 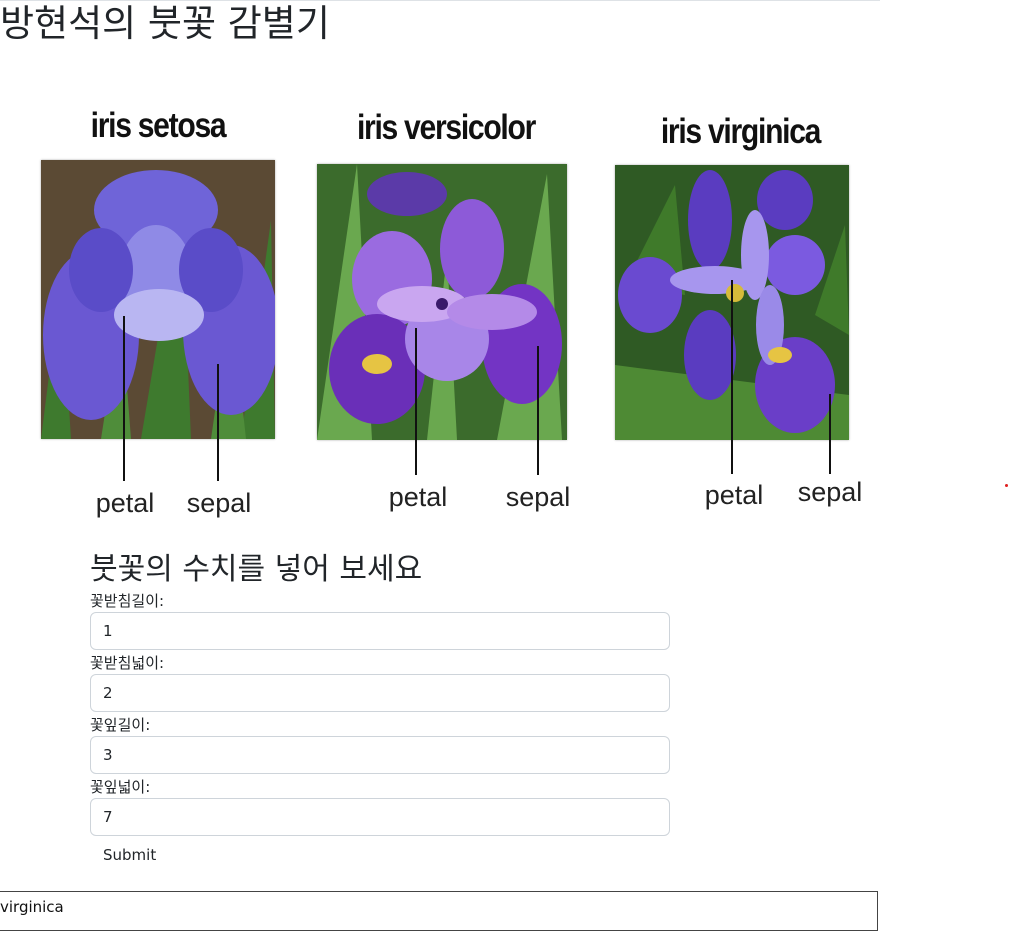 What do you see at coordinates (120, 725) in the screenshot?
I see `petal-length-label: 꽃잎길이:` at bounding box center [120, 725].